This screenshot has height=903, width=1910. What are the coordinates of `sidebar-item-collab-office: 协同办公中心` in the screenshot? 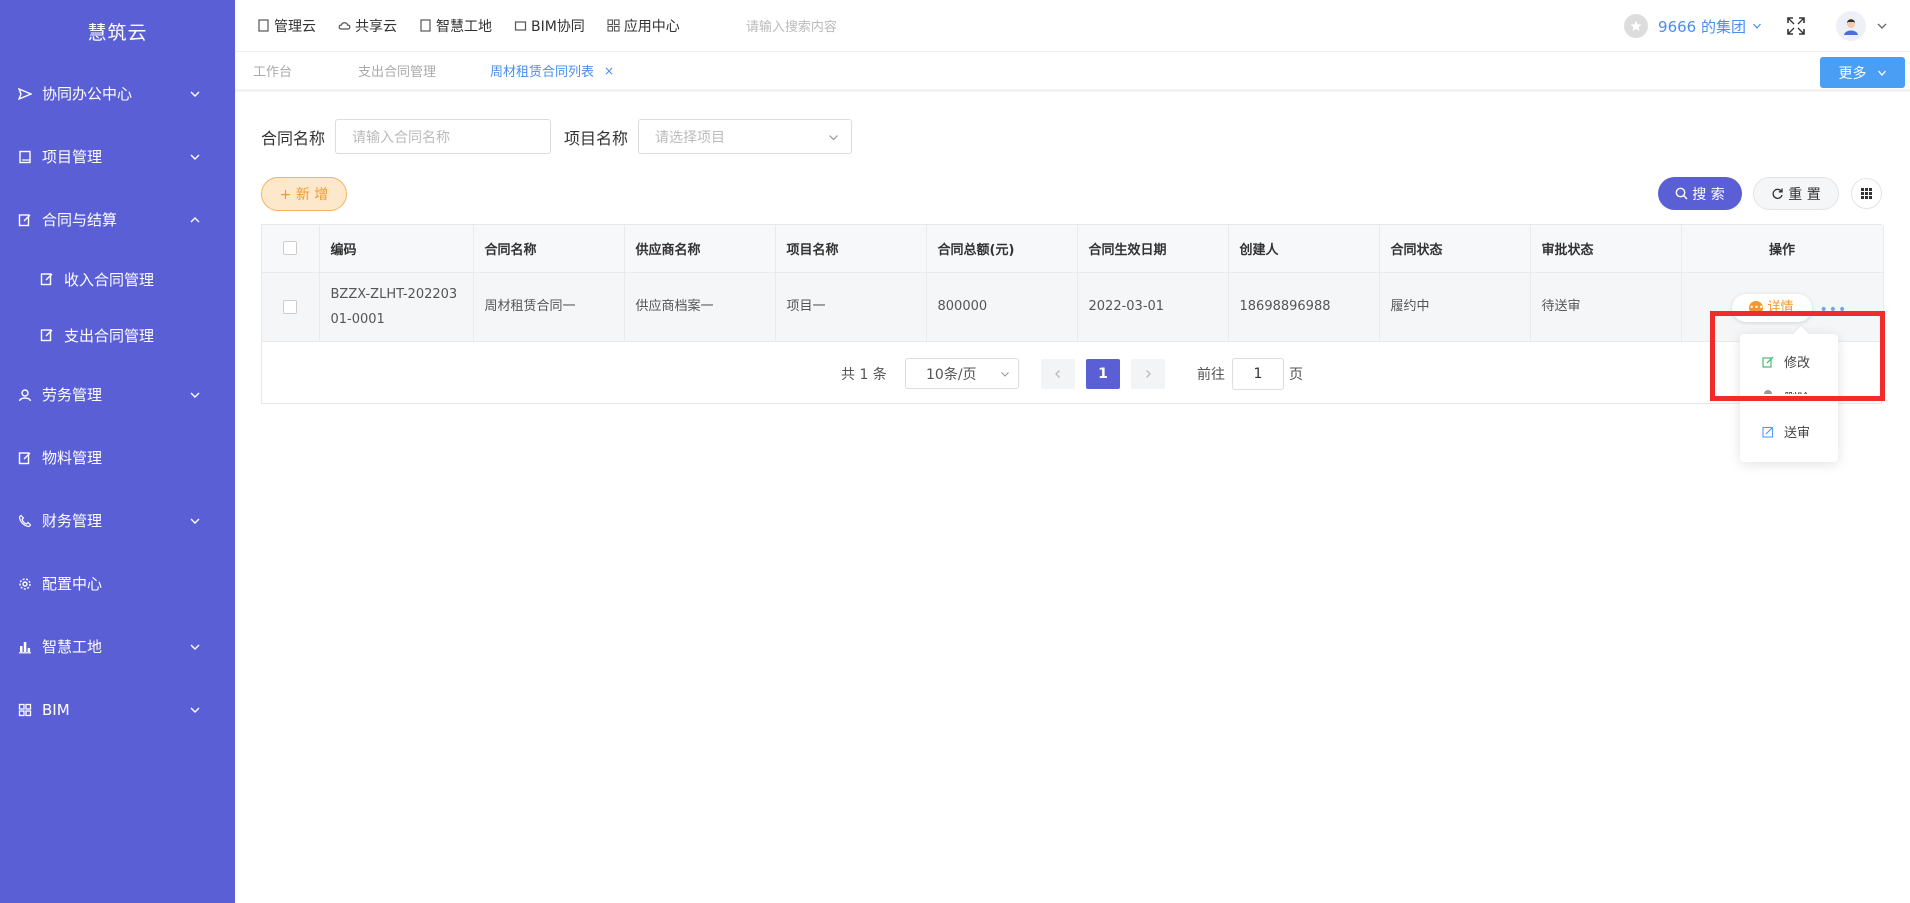 It's located at (117, 93).